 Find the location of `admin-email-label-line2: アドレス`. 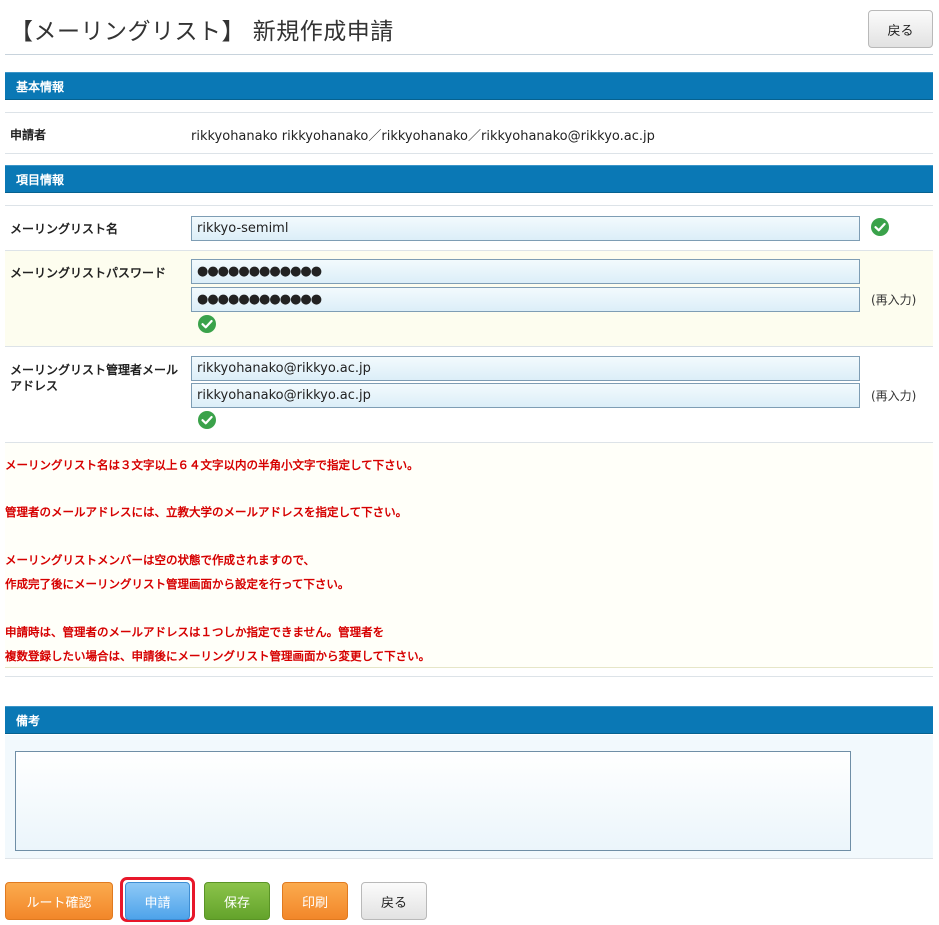

admin-email-label-line2: アドレス is located at coordinates (34, 386).